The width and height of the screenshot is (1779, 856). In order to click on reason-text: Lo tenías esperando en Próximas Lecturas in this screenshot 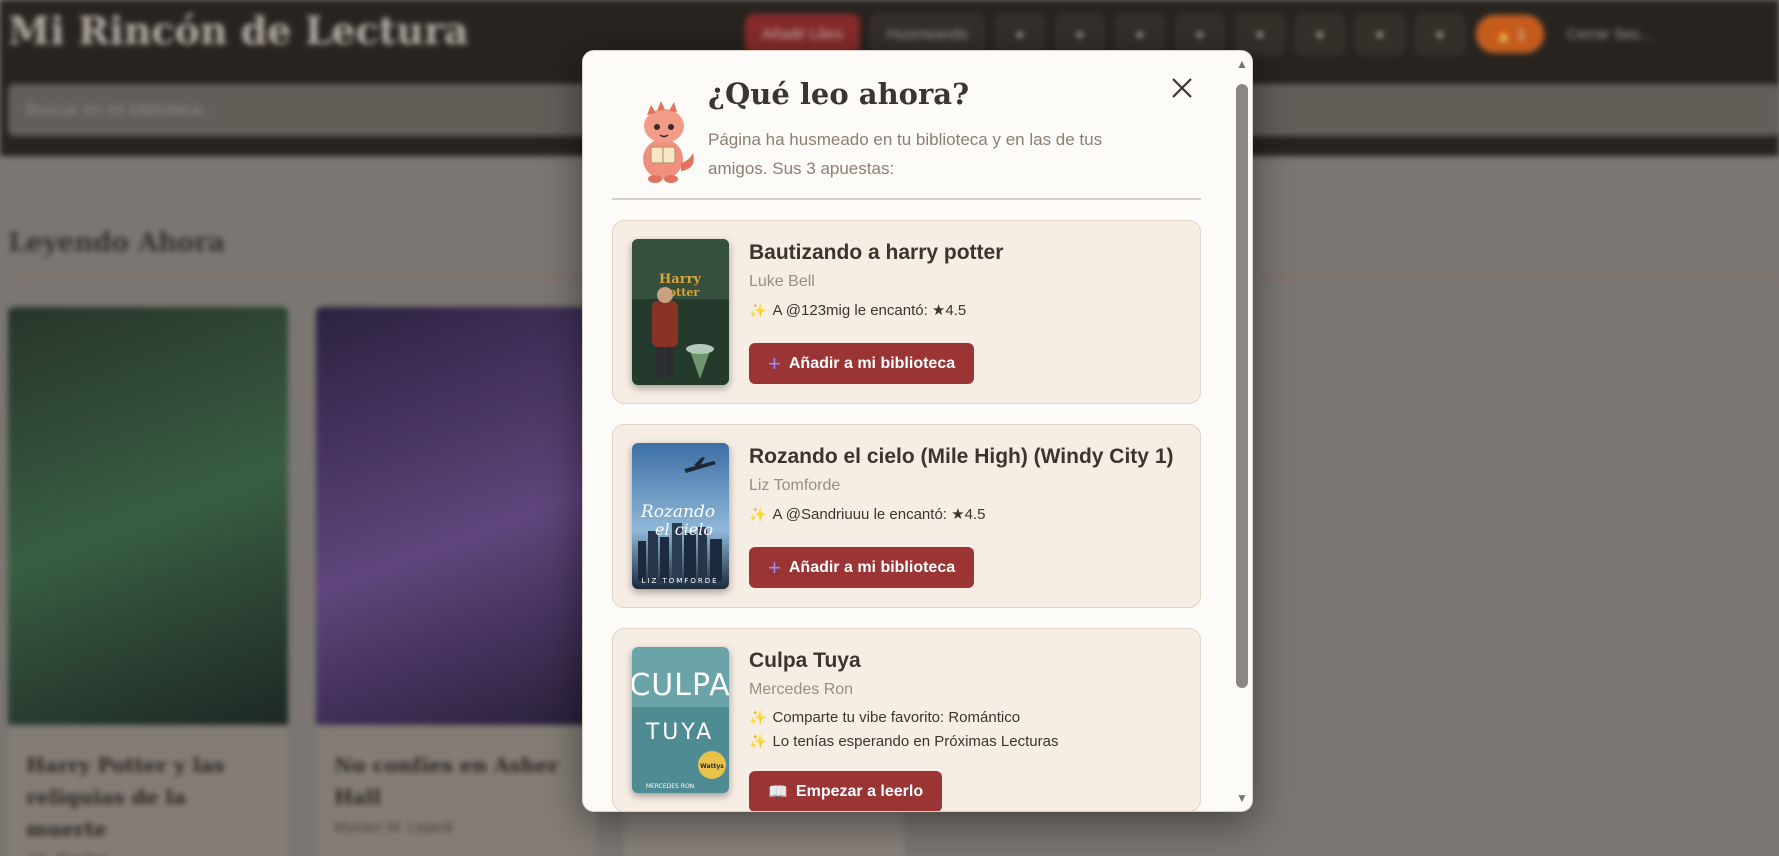, I will do `click(915, 741)`.